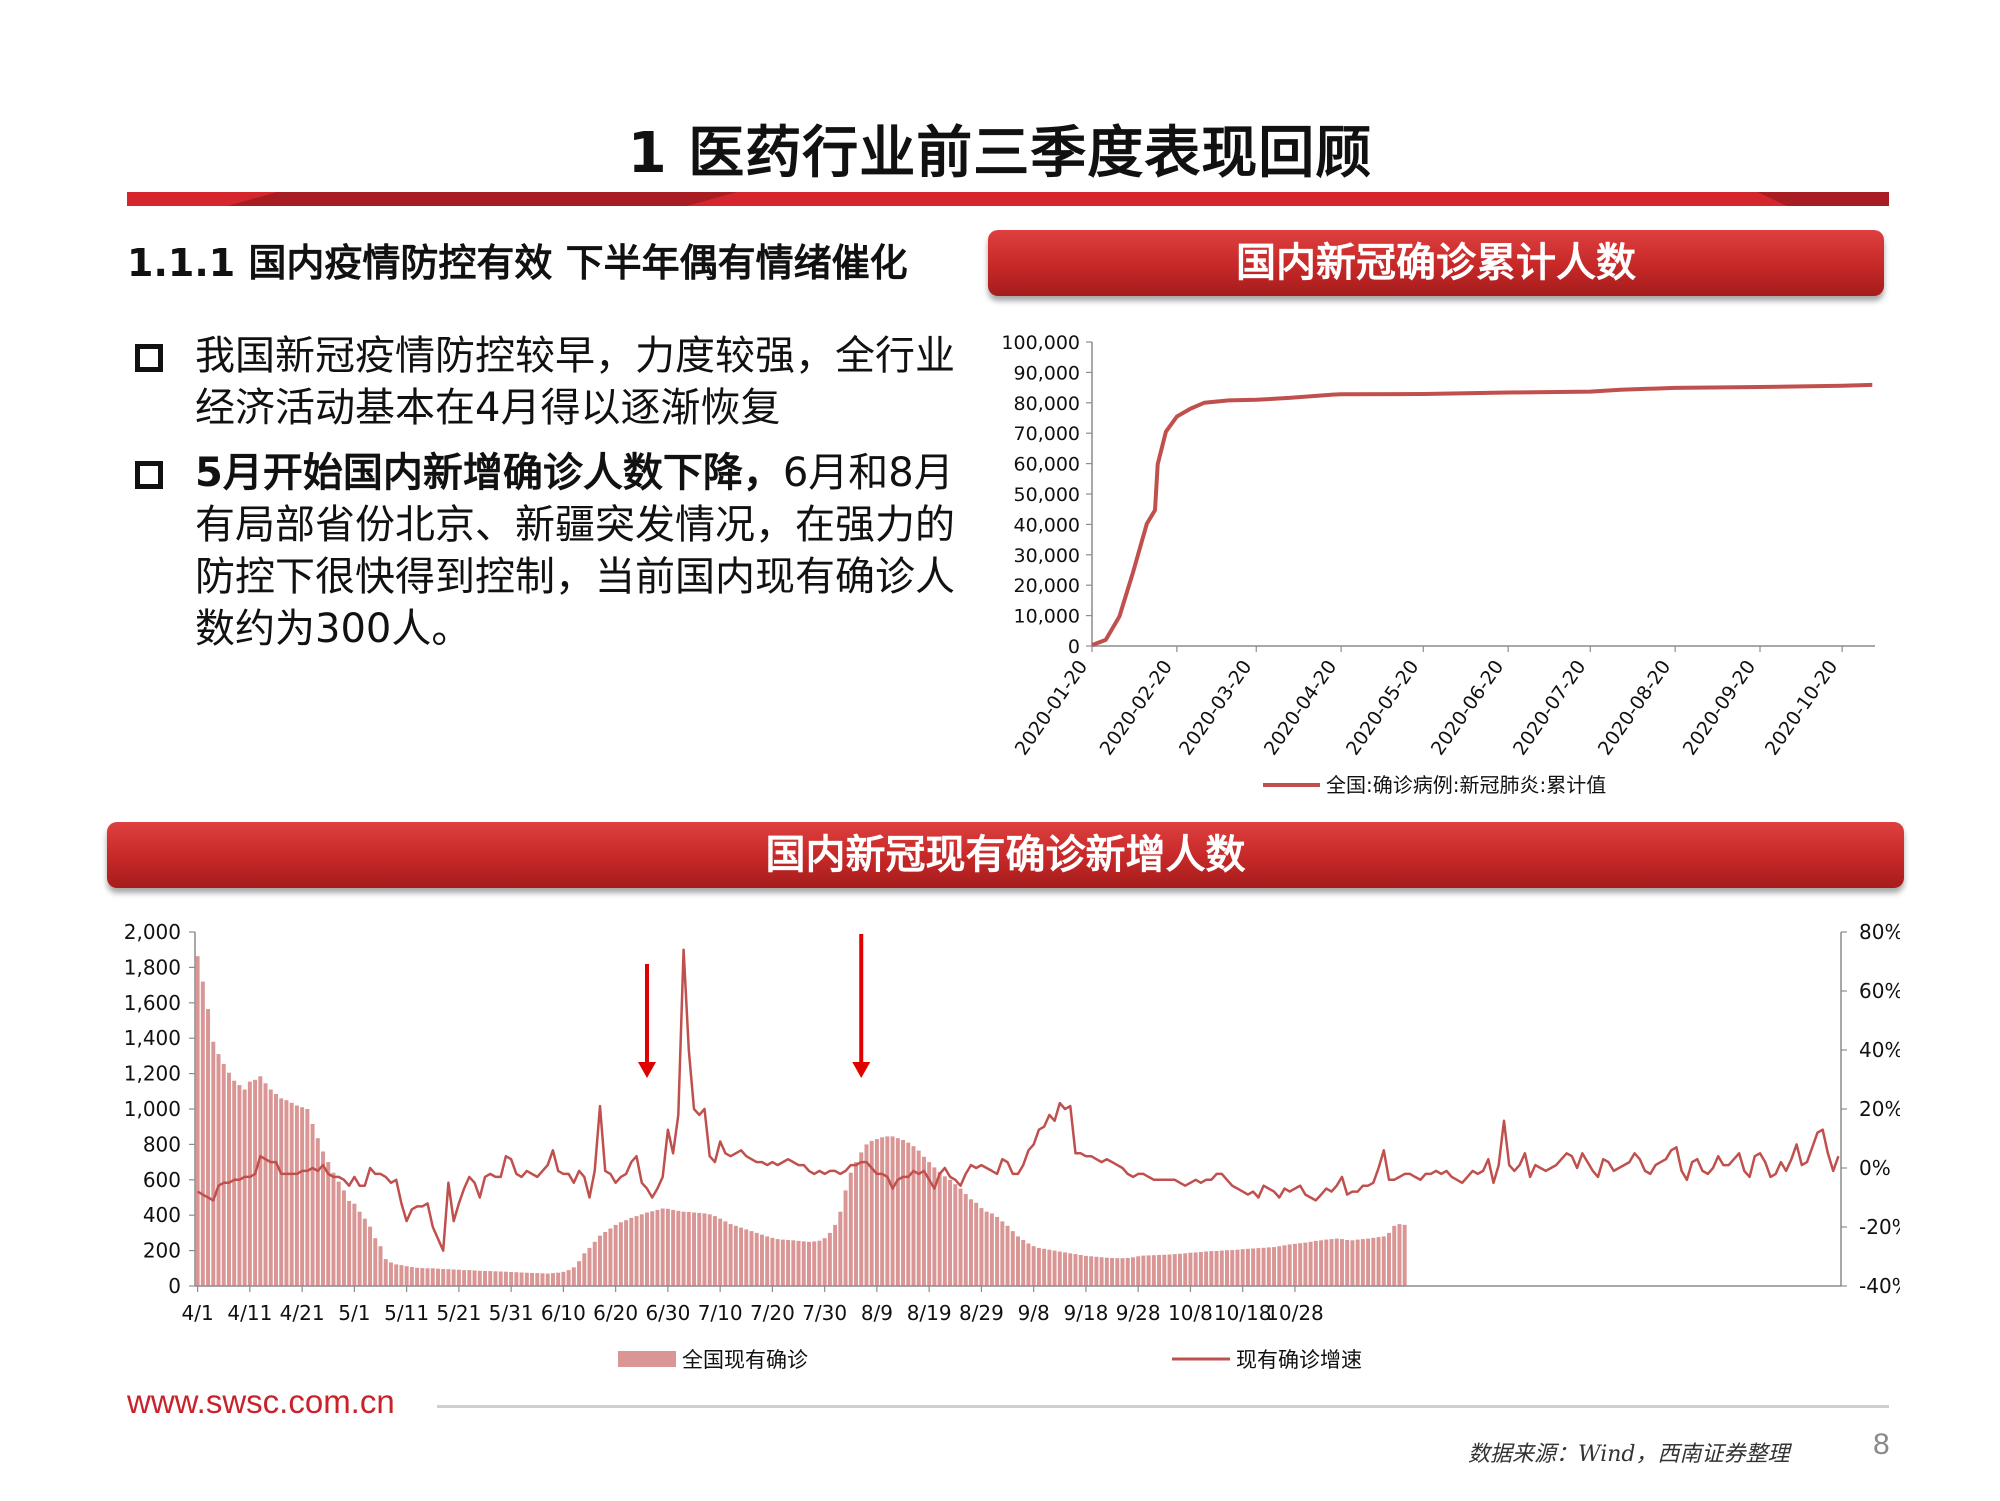  What do you see at coordinates (1138, 1313) in the screenshot?
I see `x-tick-label: 9/28` at bounding box center [1138, 1313].